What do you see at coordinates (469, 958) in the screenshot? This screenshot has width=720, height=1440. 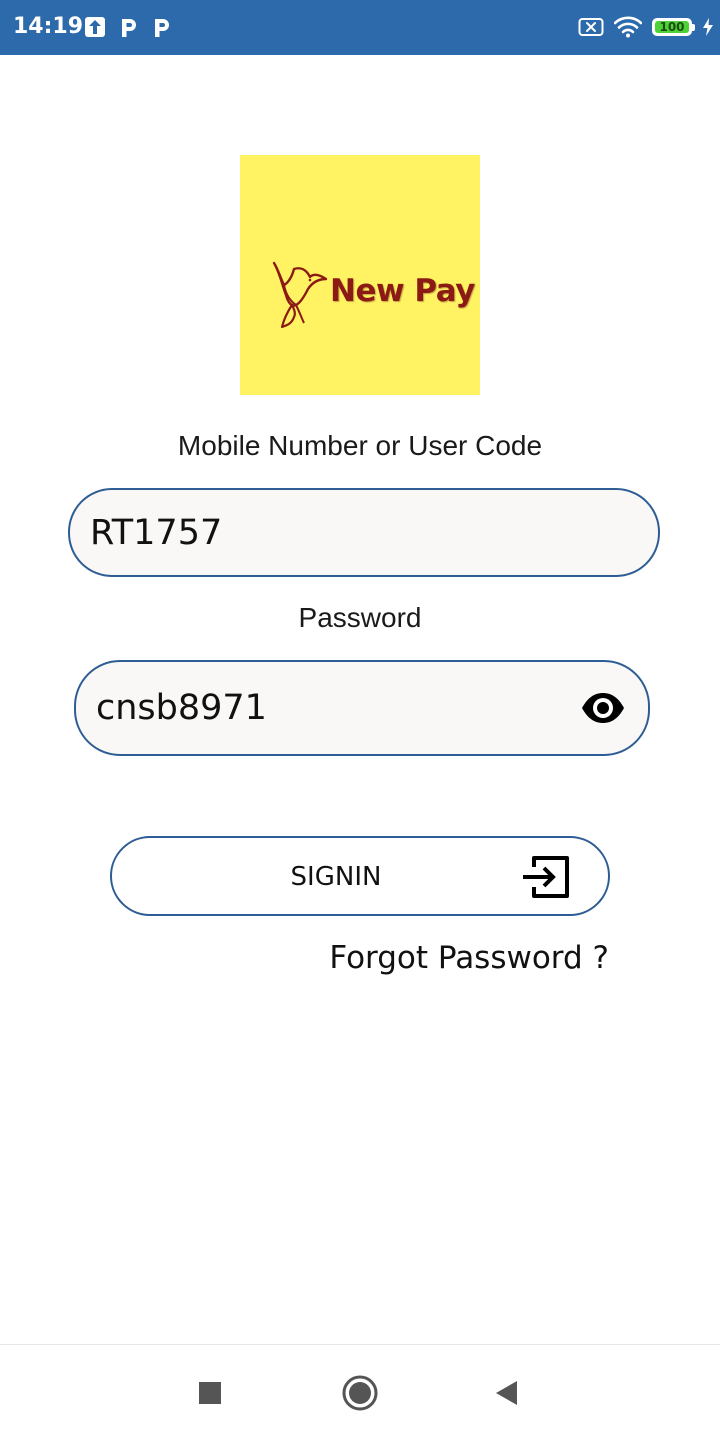 I see `forgot-password-link: Forgot Password ?` at bounding box center [469, 958].